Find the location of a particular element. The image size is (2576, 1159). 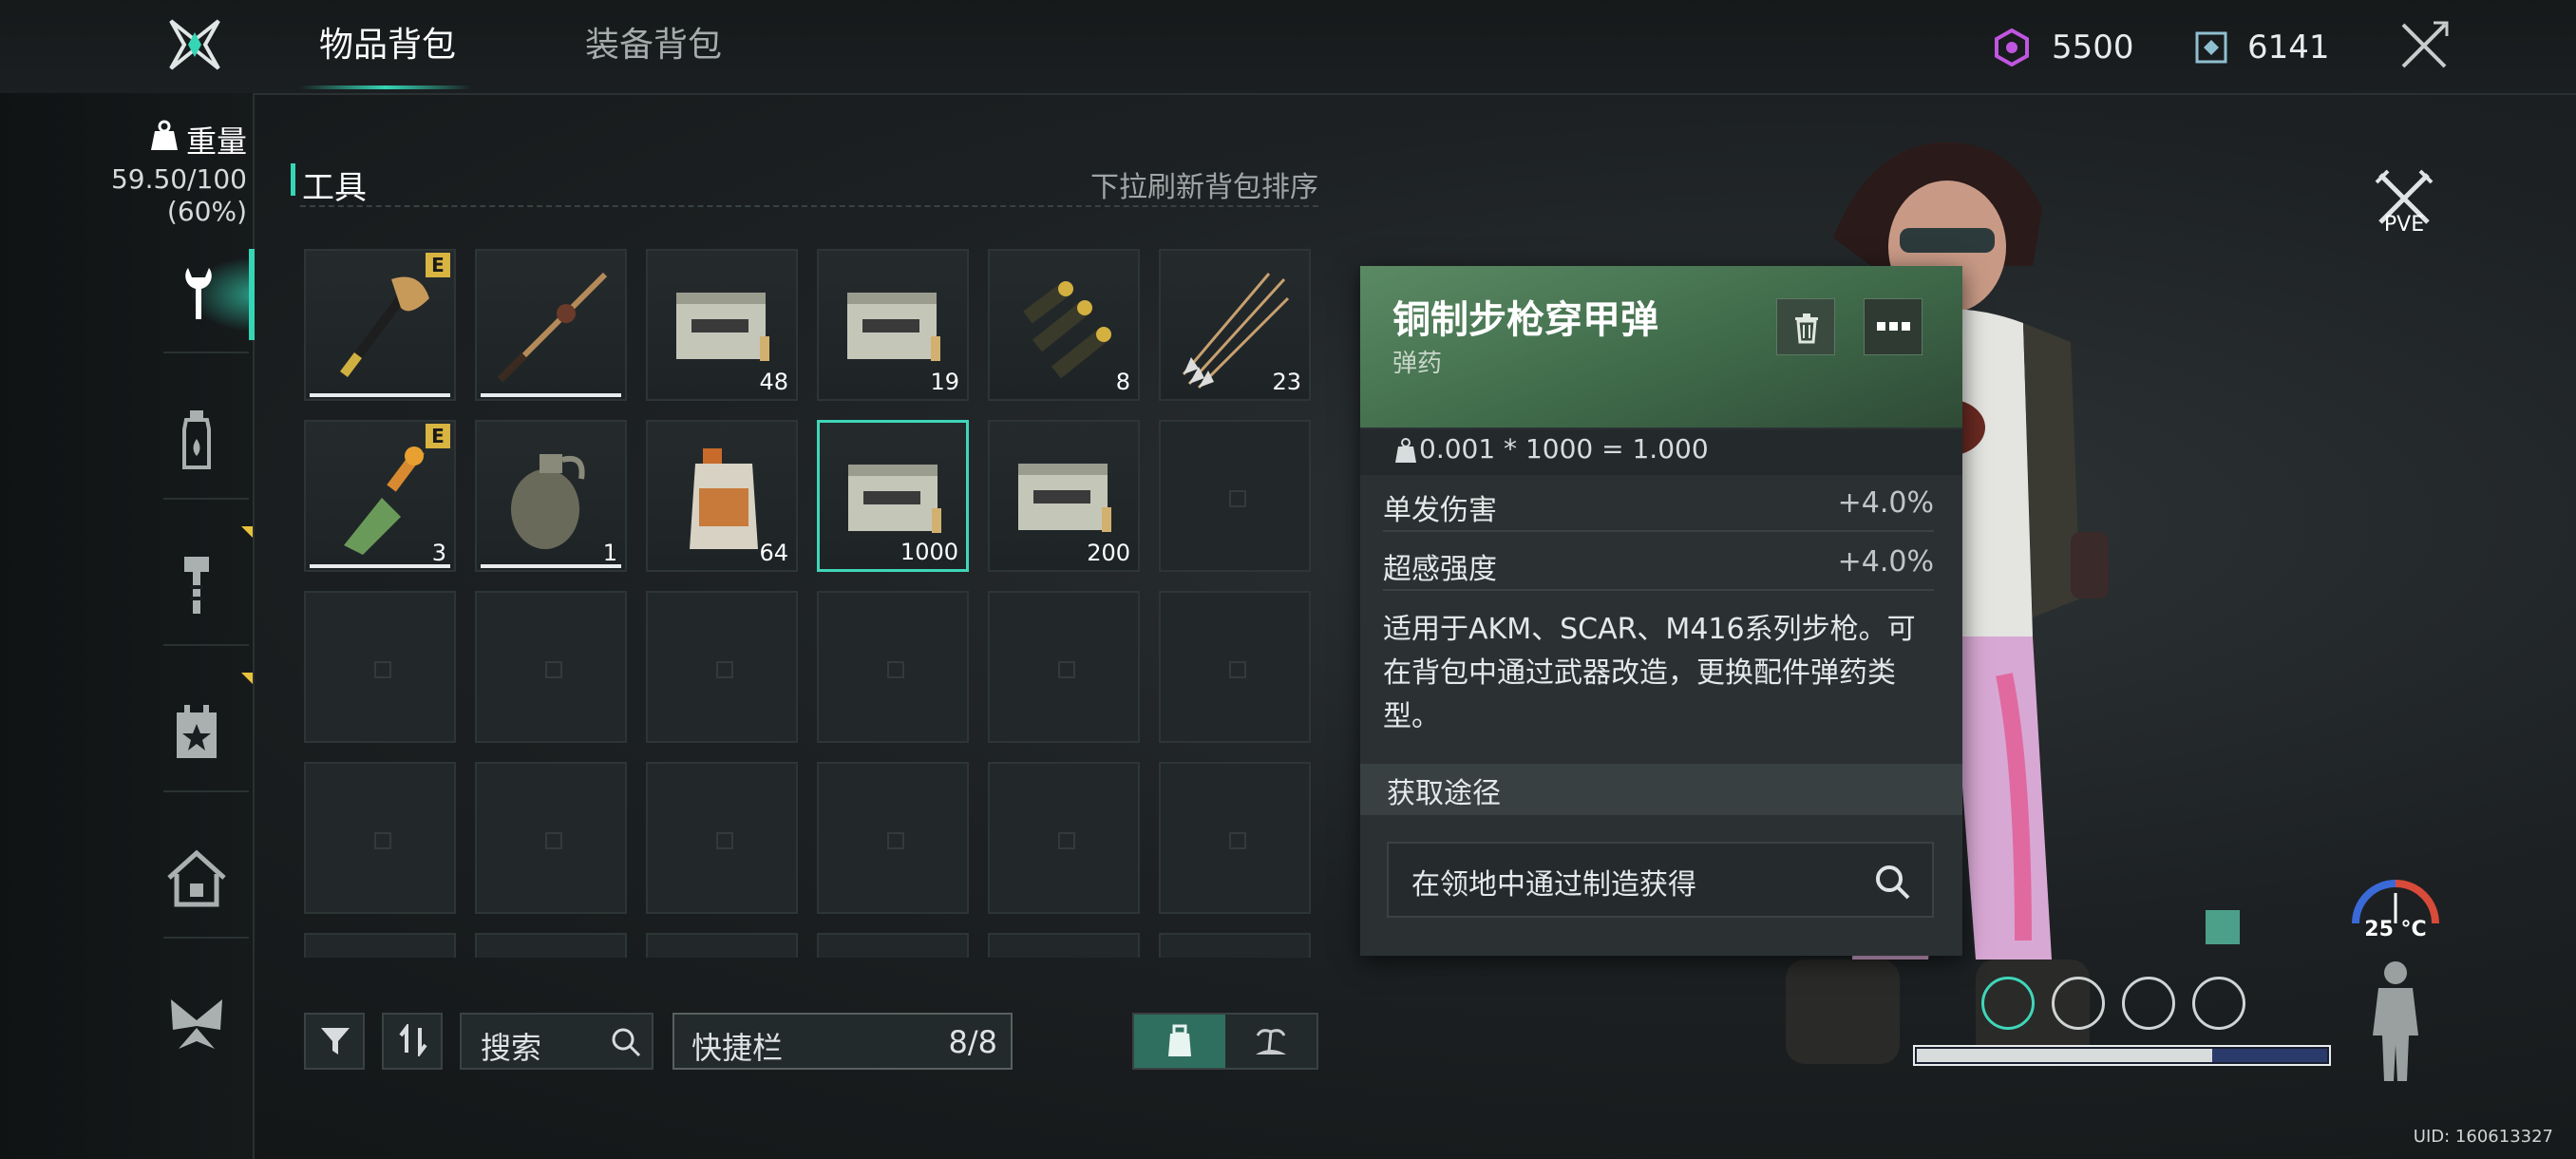

strength-status-icon is located at coordinates (2008, 1003).